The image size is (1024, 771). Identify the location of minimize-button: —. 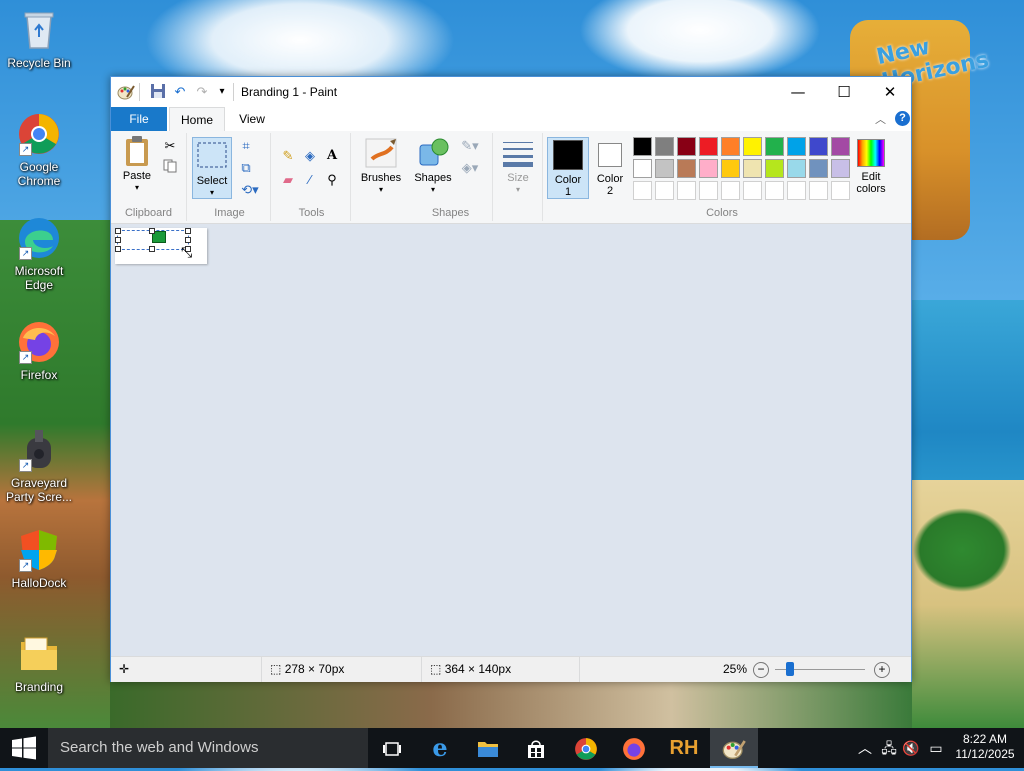
(798, 92).